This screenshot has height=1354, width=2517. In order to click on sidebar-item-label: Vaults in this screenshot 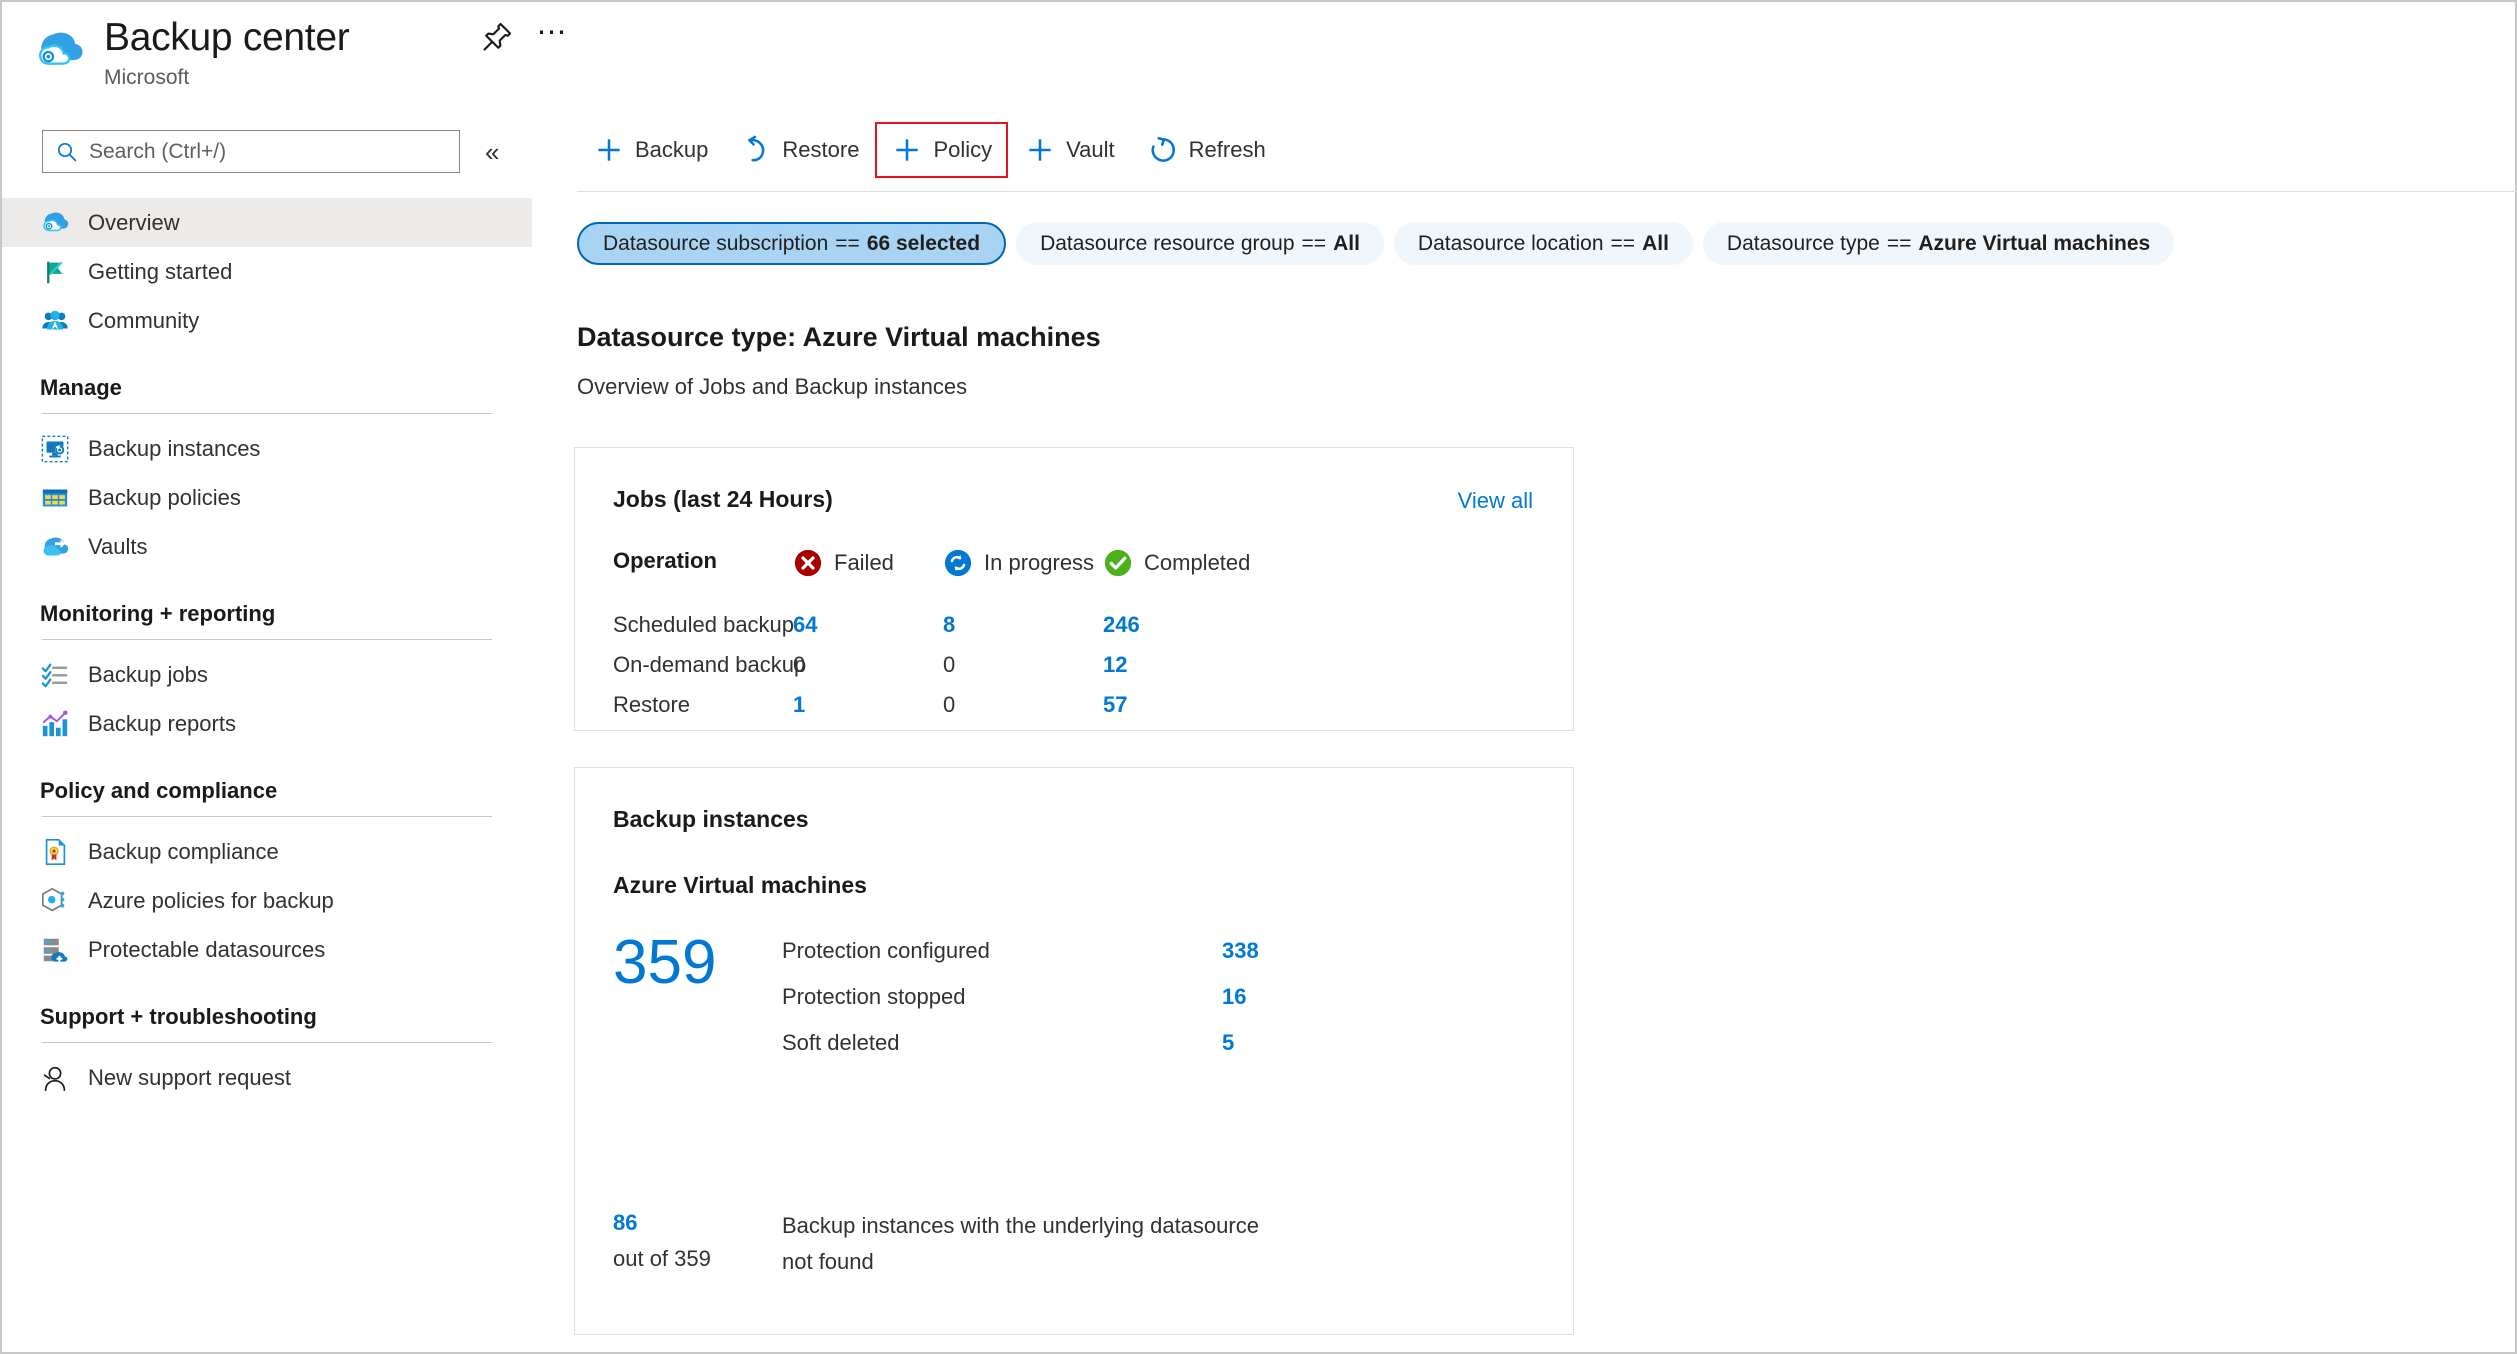, I will do `click(118, 546)`.